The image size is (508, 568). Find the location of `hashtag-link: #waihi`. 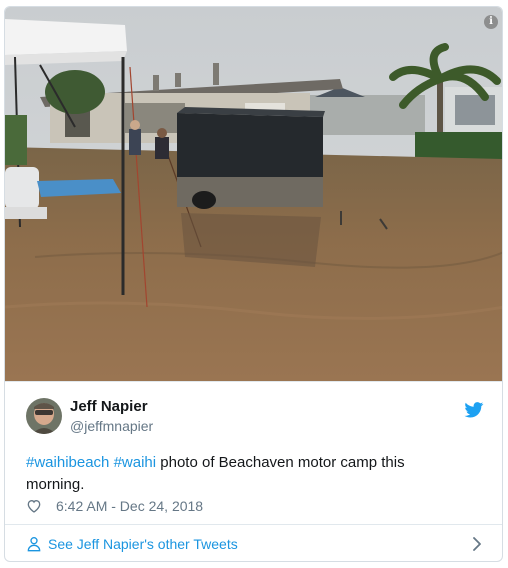

hashtag-link: #waihi is located at coordinates (135, 462).